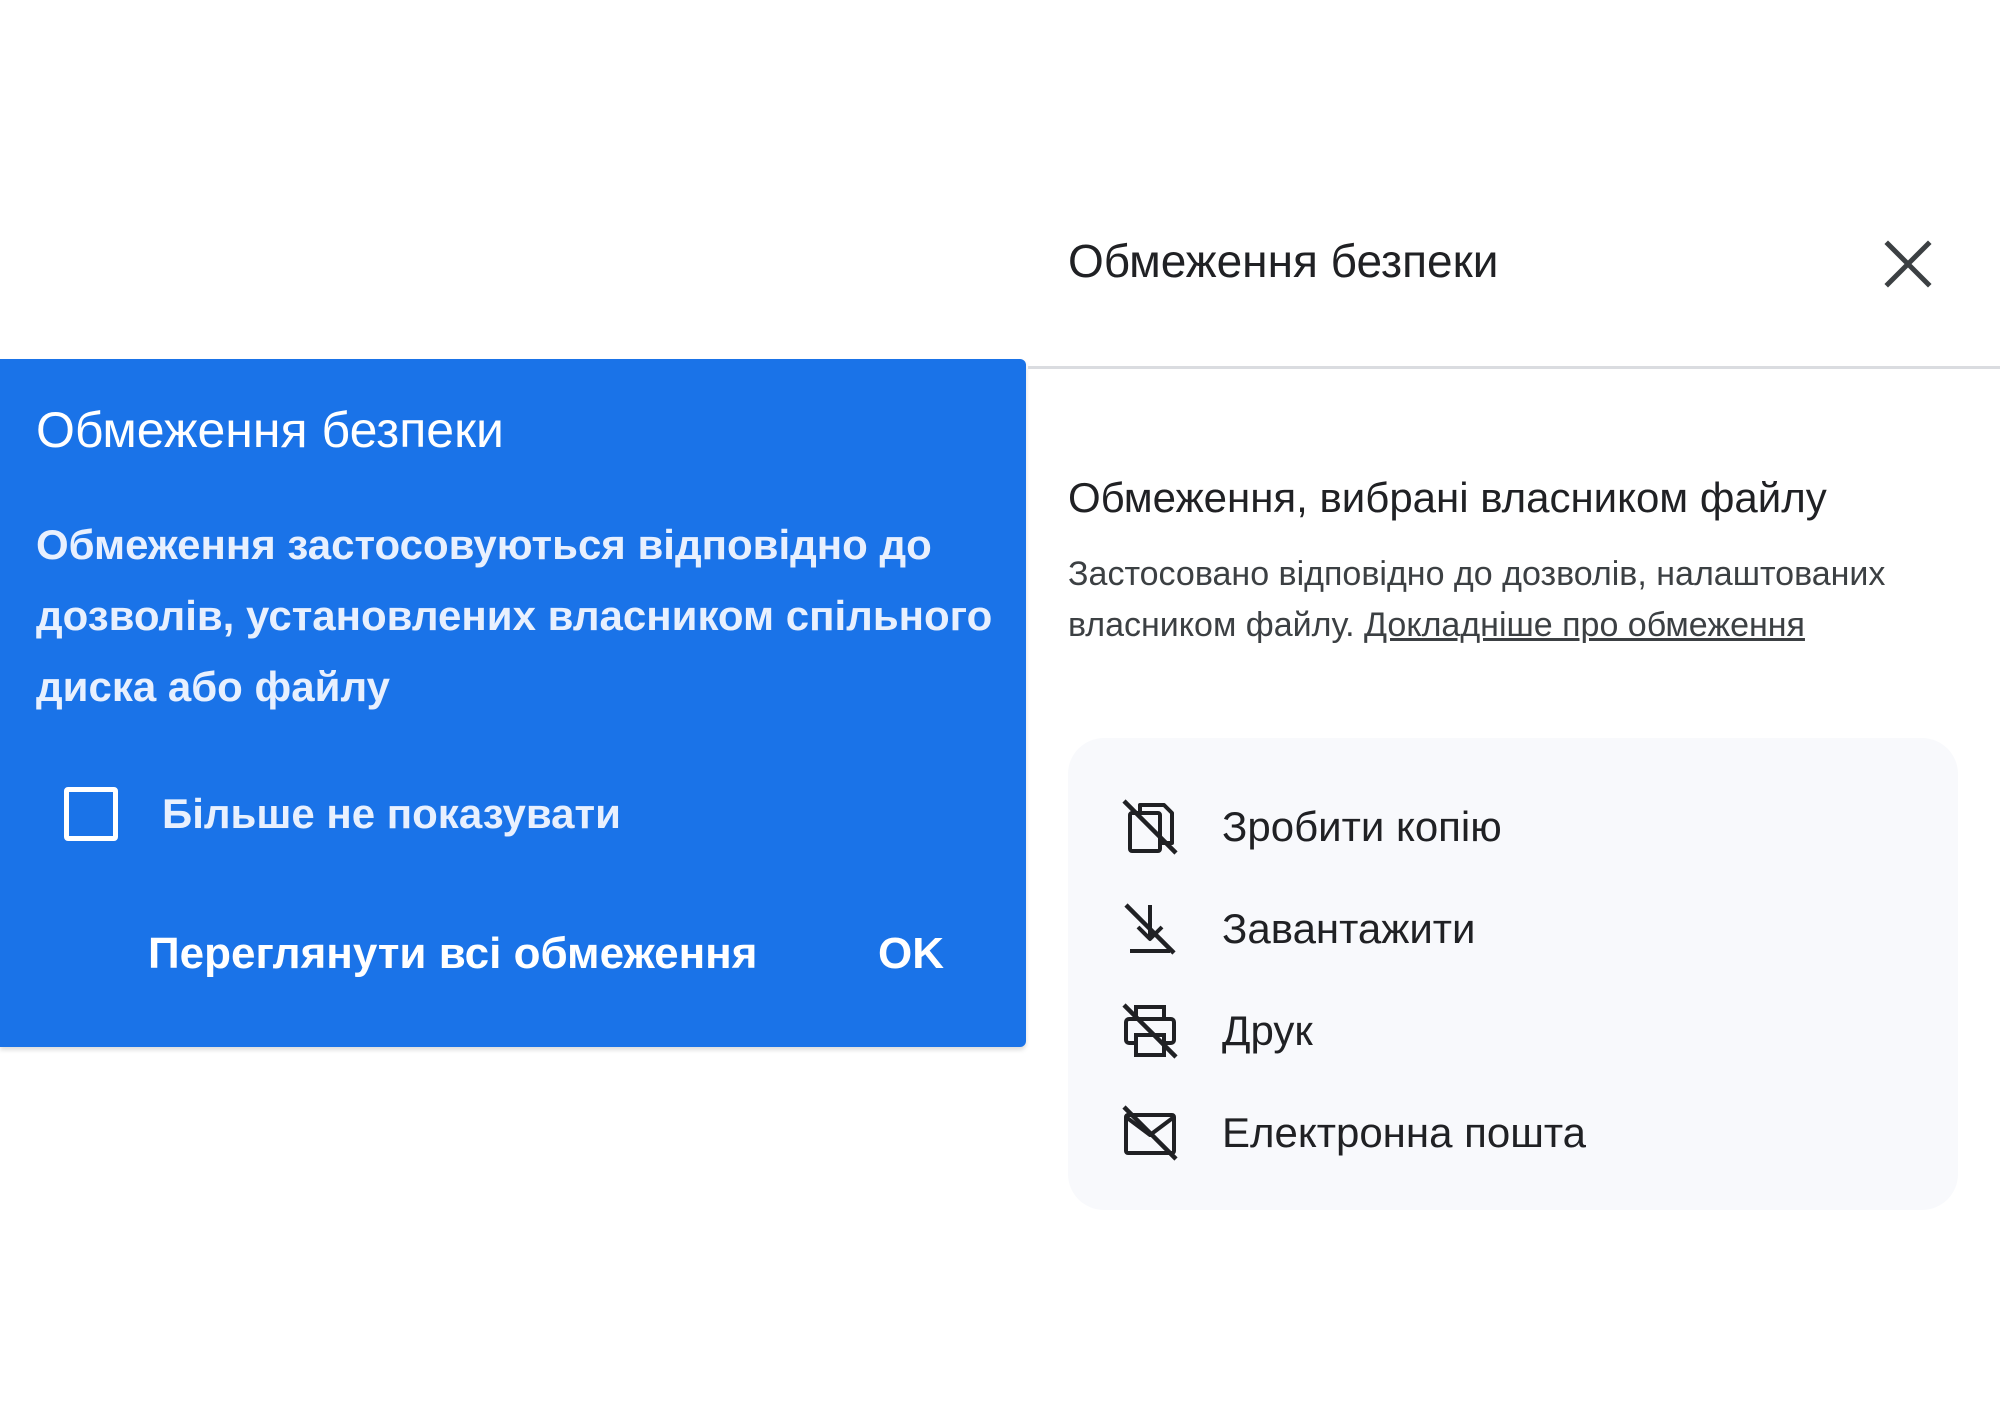 The width and height of the screenshot is (2000, 1414). I want to click on panel-divider, so click(1514, 367).